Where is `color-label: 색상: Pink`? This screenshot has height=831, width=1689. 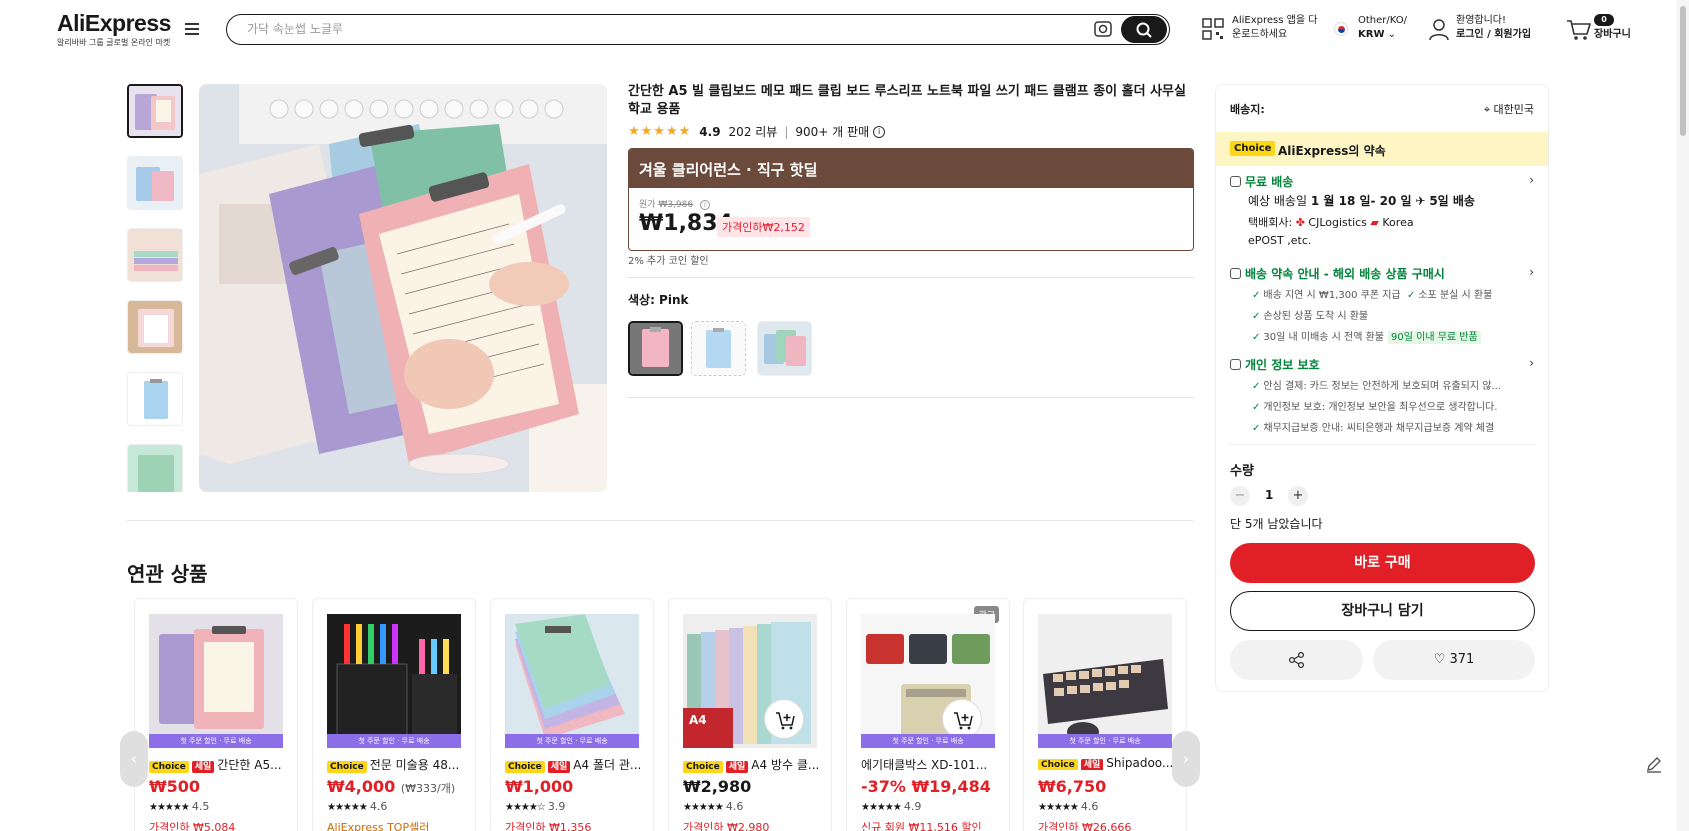 color-label: 색상: Pink is located at coordinates (658, 300).